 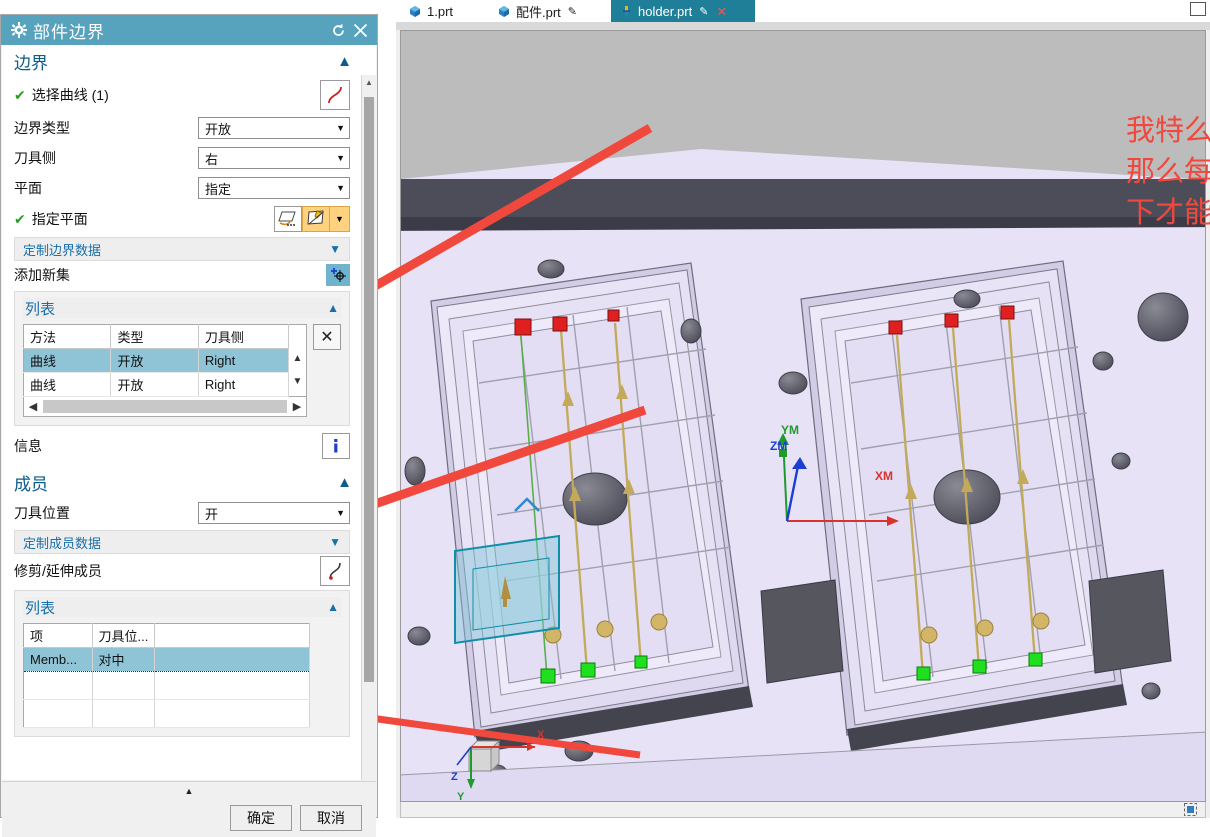 What do you see at coordinates (338, 275) in the screenshot?
I see `add-set-icon` at bounding box center [338, 275].